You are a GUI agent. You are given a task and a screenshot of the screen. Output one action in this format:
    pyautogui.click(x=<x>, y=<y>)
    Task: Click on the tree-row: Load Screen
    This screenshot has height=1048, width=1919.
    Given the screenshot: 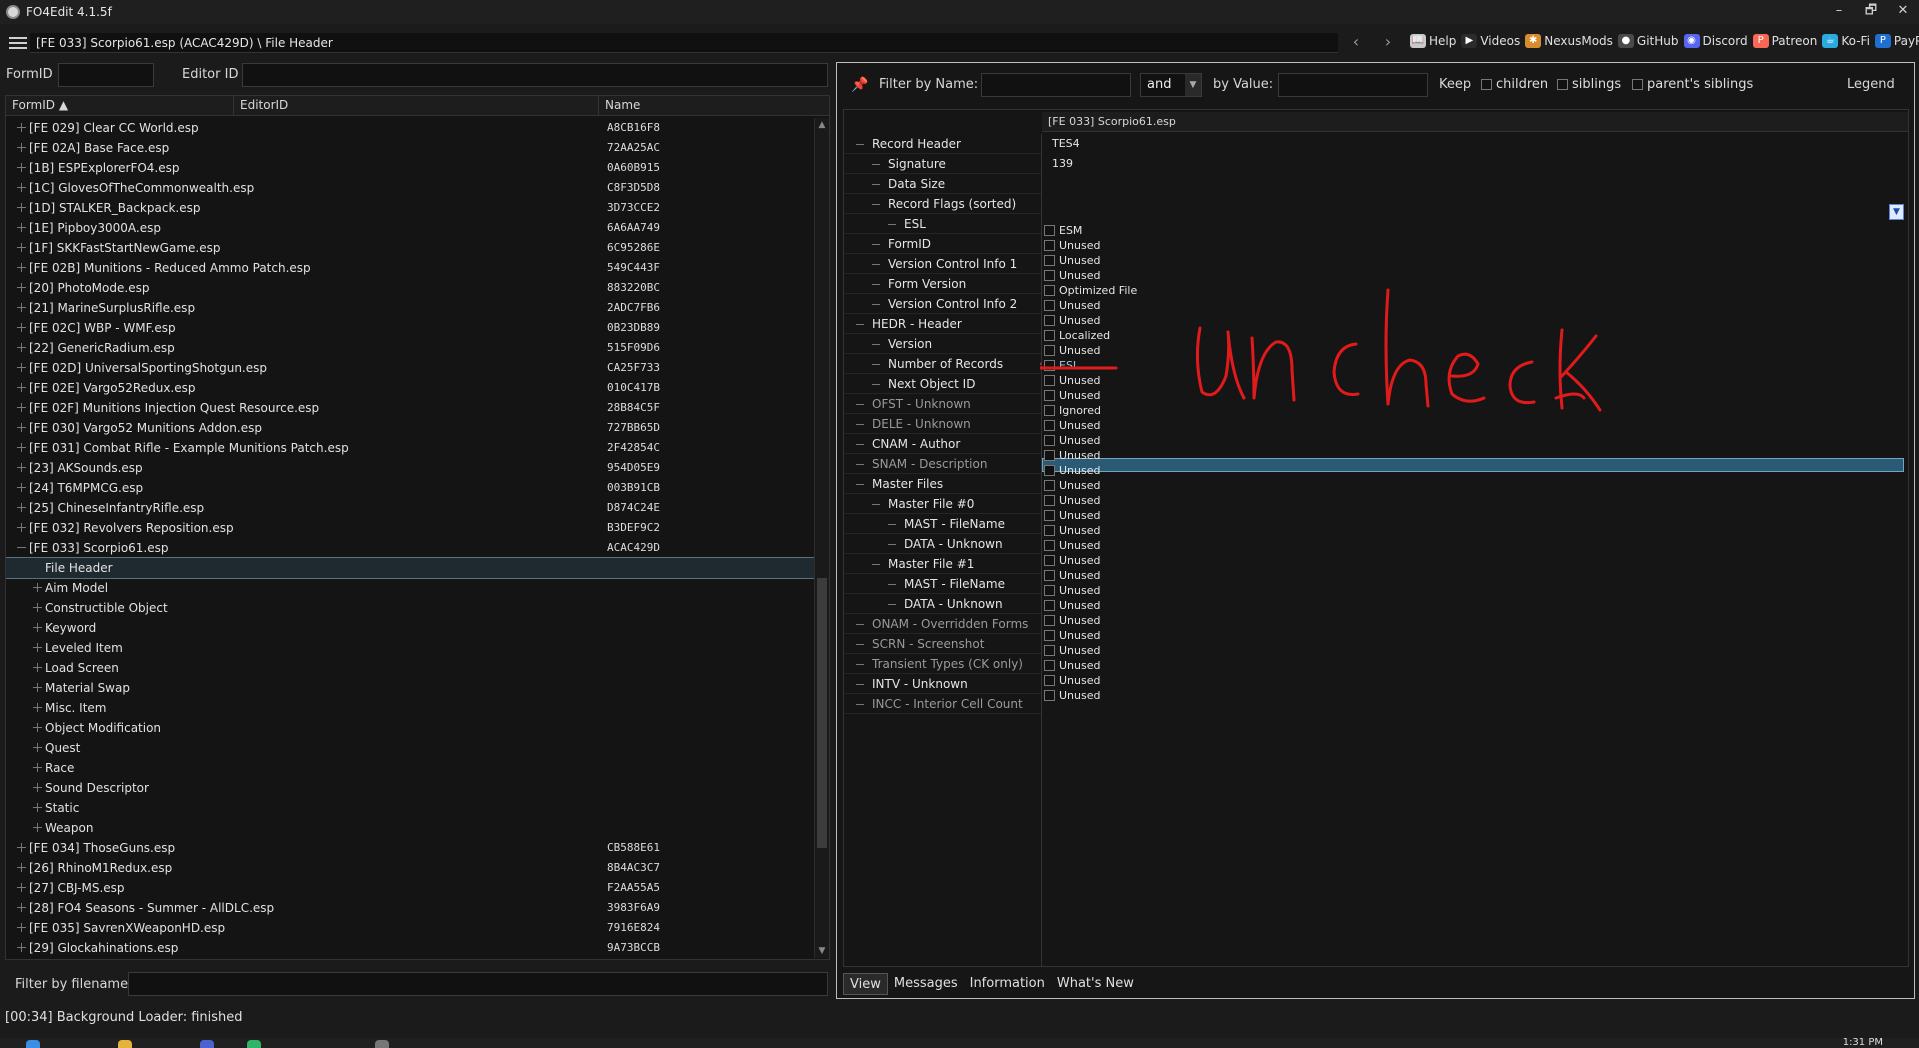 What is the action you would take?
    pyautogui.click(x=410, y=668)
    